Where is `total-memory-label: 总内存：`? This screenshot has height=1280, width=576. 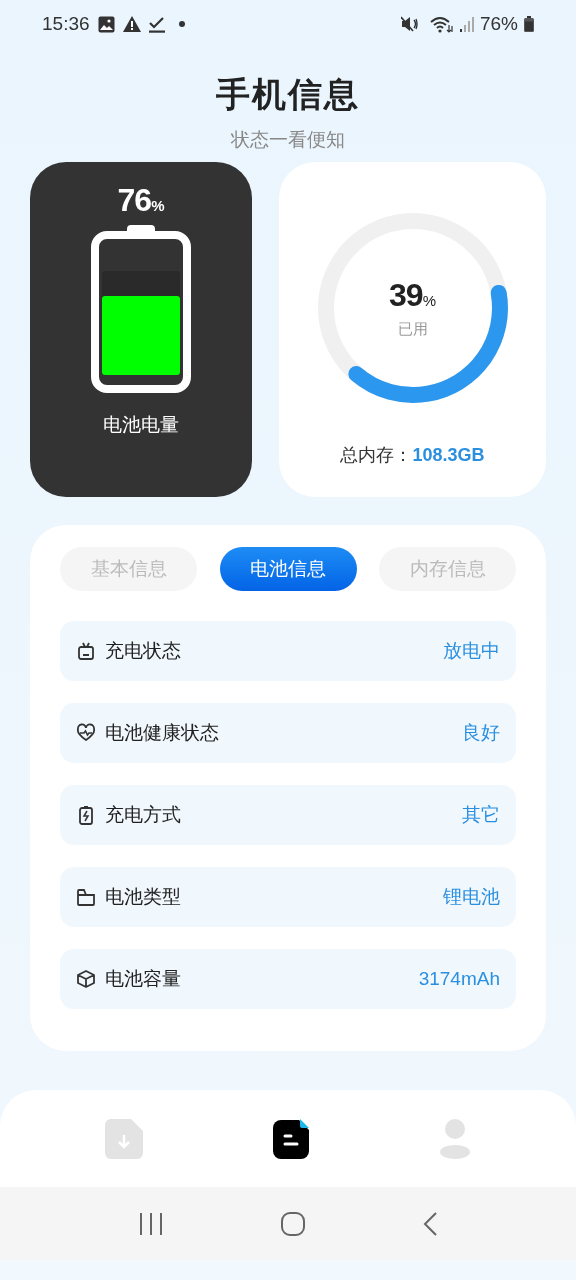 total-memory-label: 总内存： is located at coordinates (376, 455).